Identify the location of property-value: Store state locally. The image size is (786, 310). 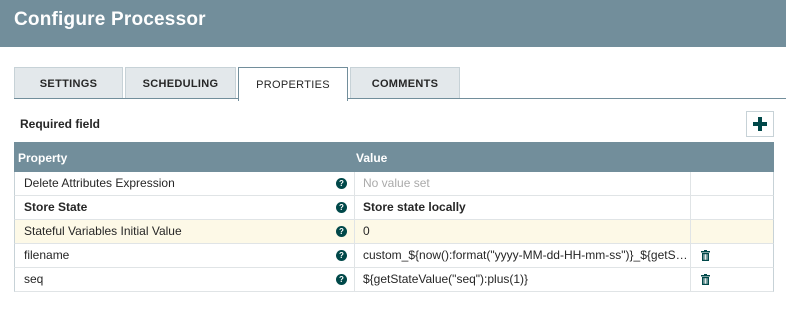
(525, 208).